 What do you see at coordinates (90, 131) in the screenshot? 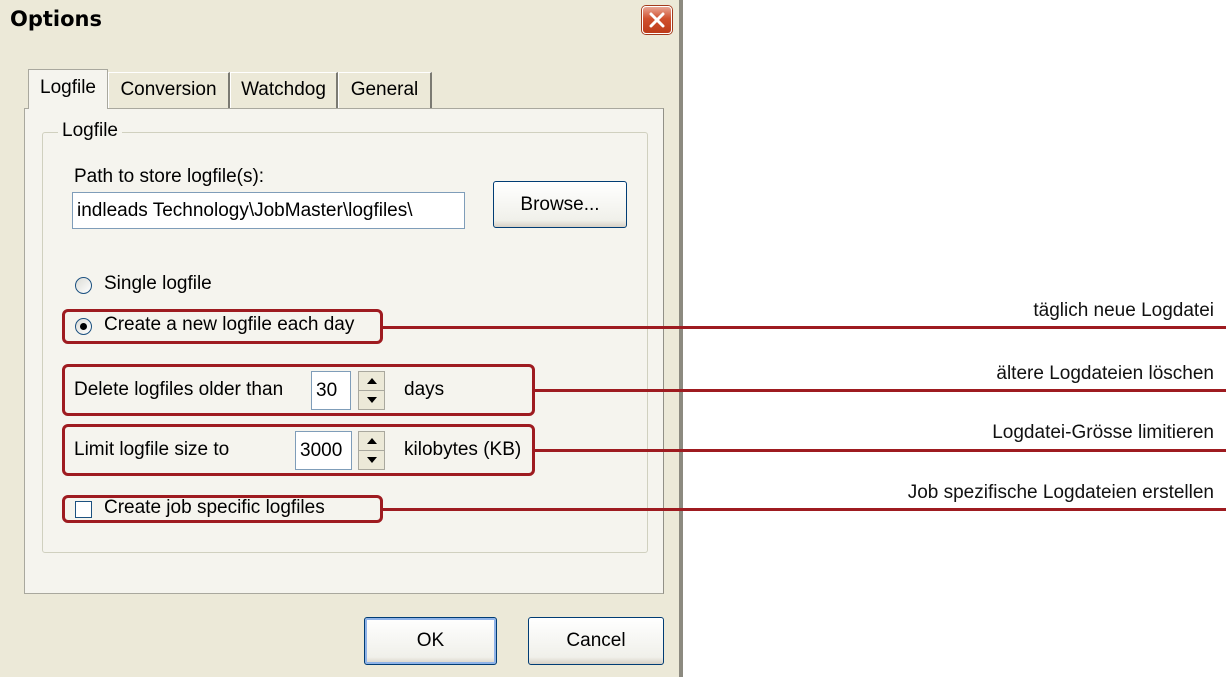
I see `group-title: Logfile` at bounding box center [90, 131].